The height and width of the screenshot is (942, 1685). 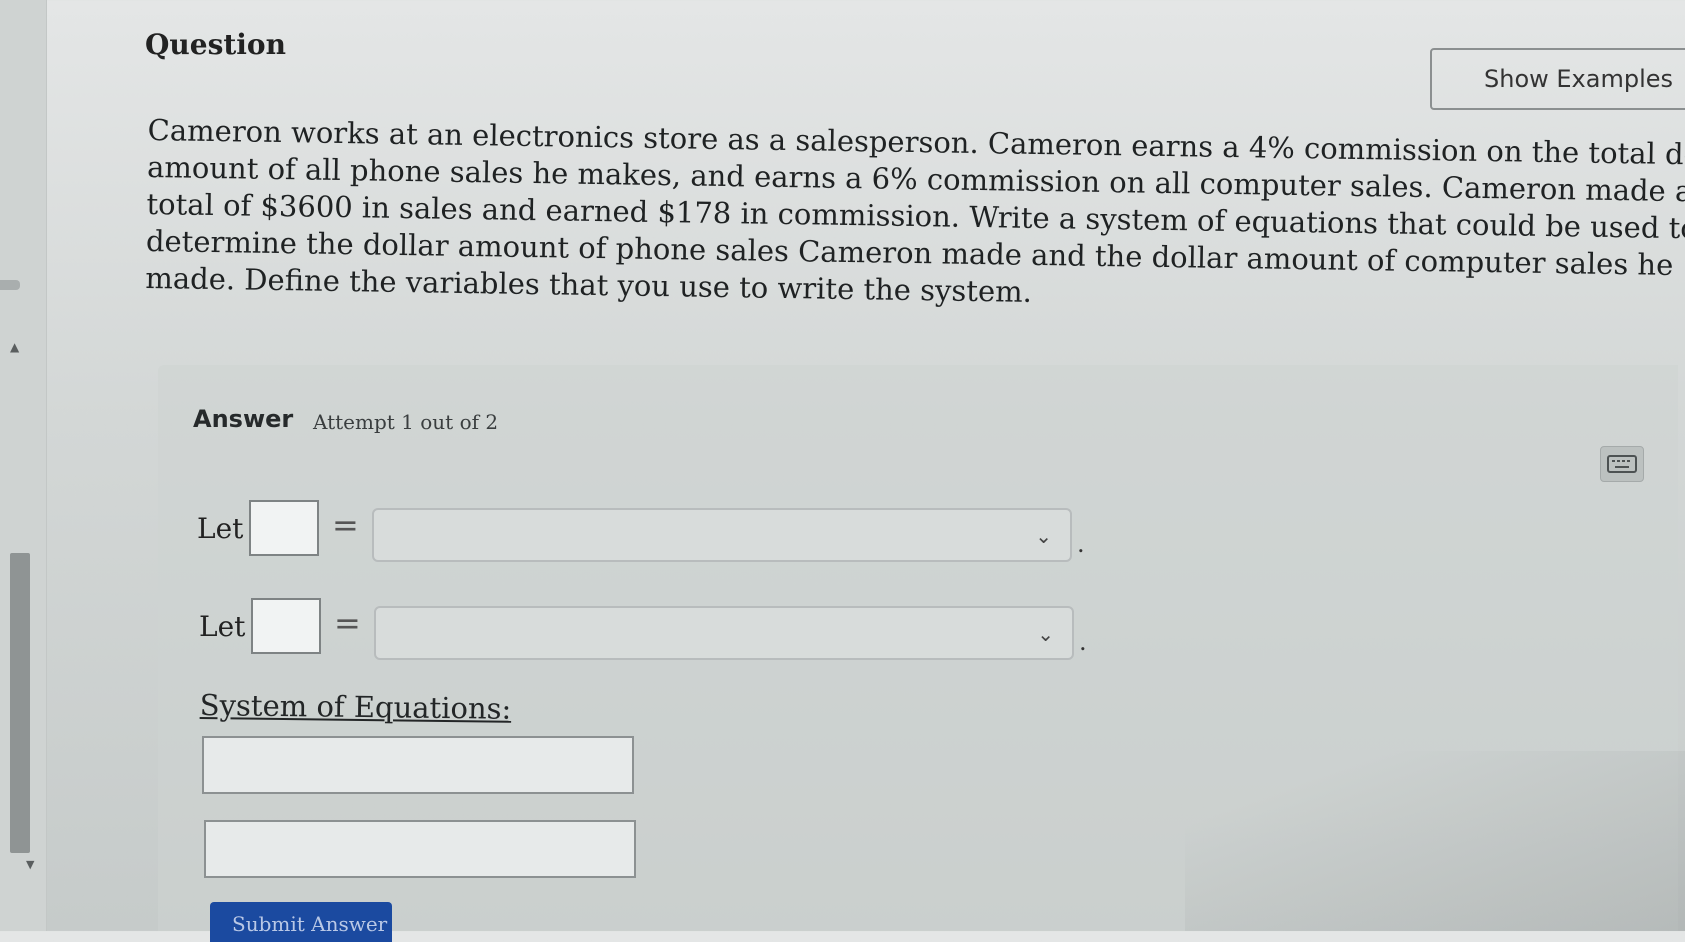 What do you see at coordinates (30, 864) in the screenshot?
I see `scroll-down-icon: ▼` at bounding box center [30, 864].